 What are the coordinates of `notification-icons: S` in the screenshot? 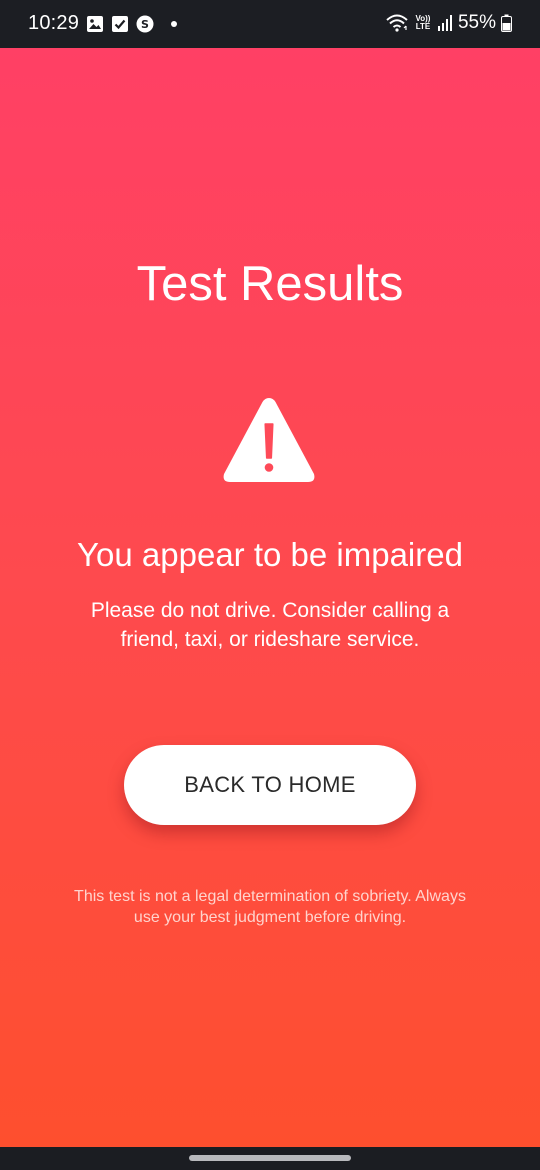 It's located at (131, 24).